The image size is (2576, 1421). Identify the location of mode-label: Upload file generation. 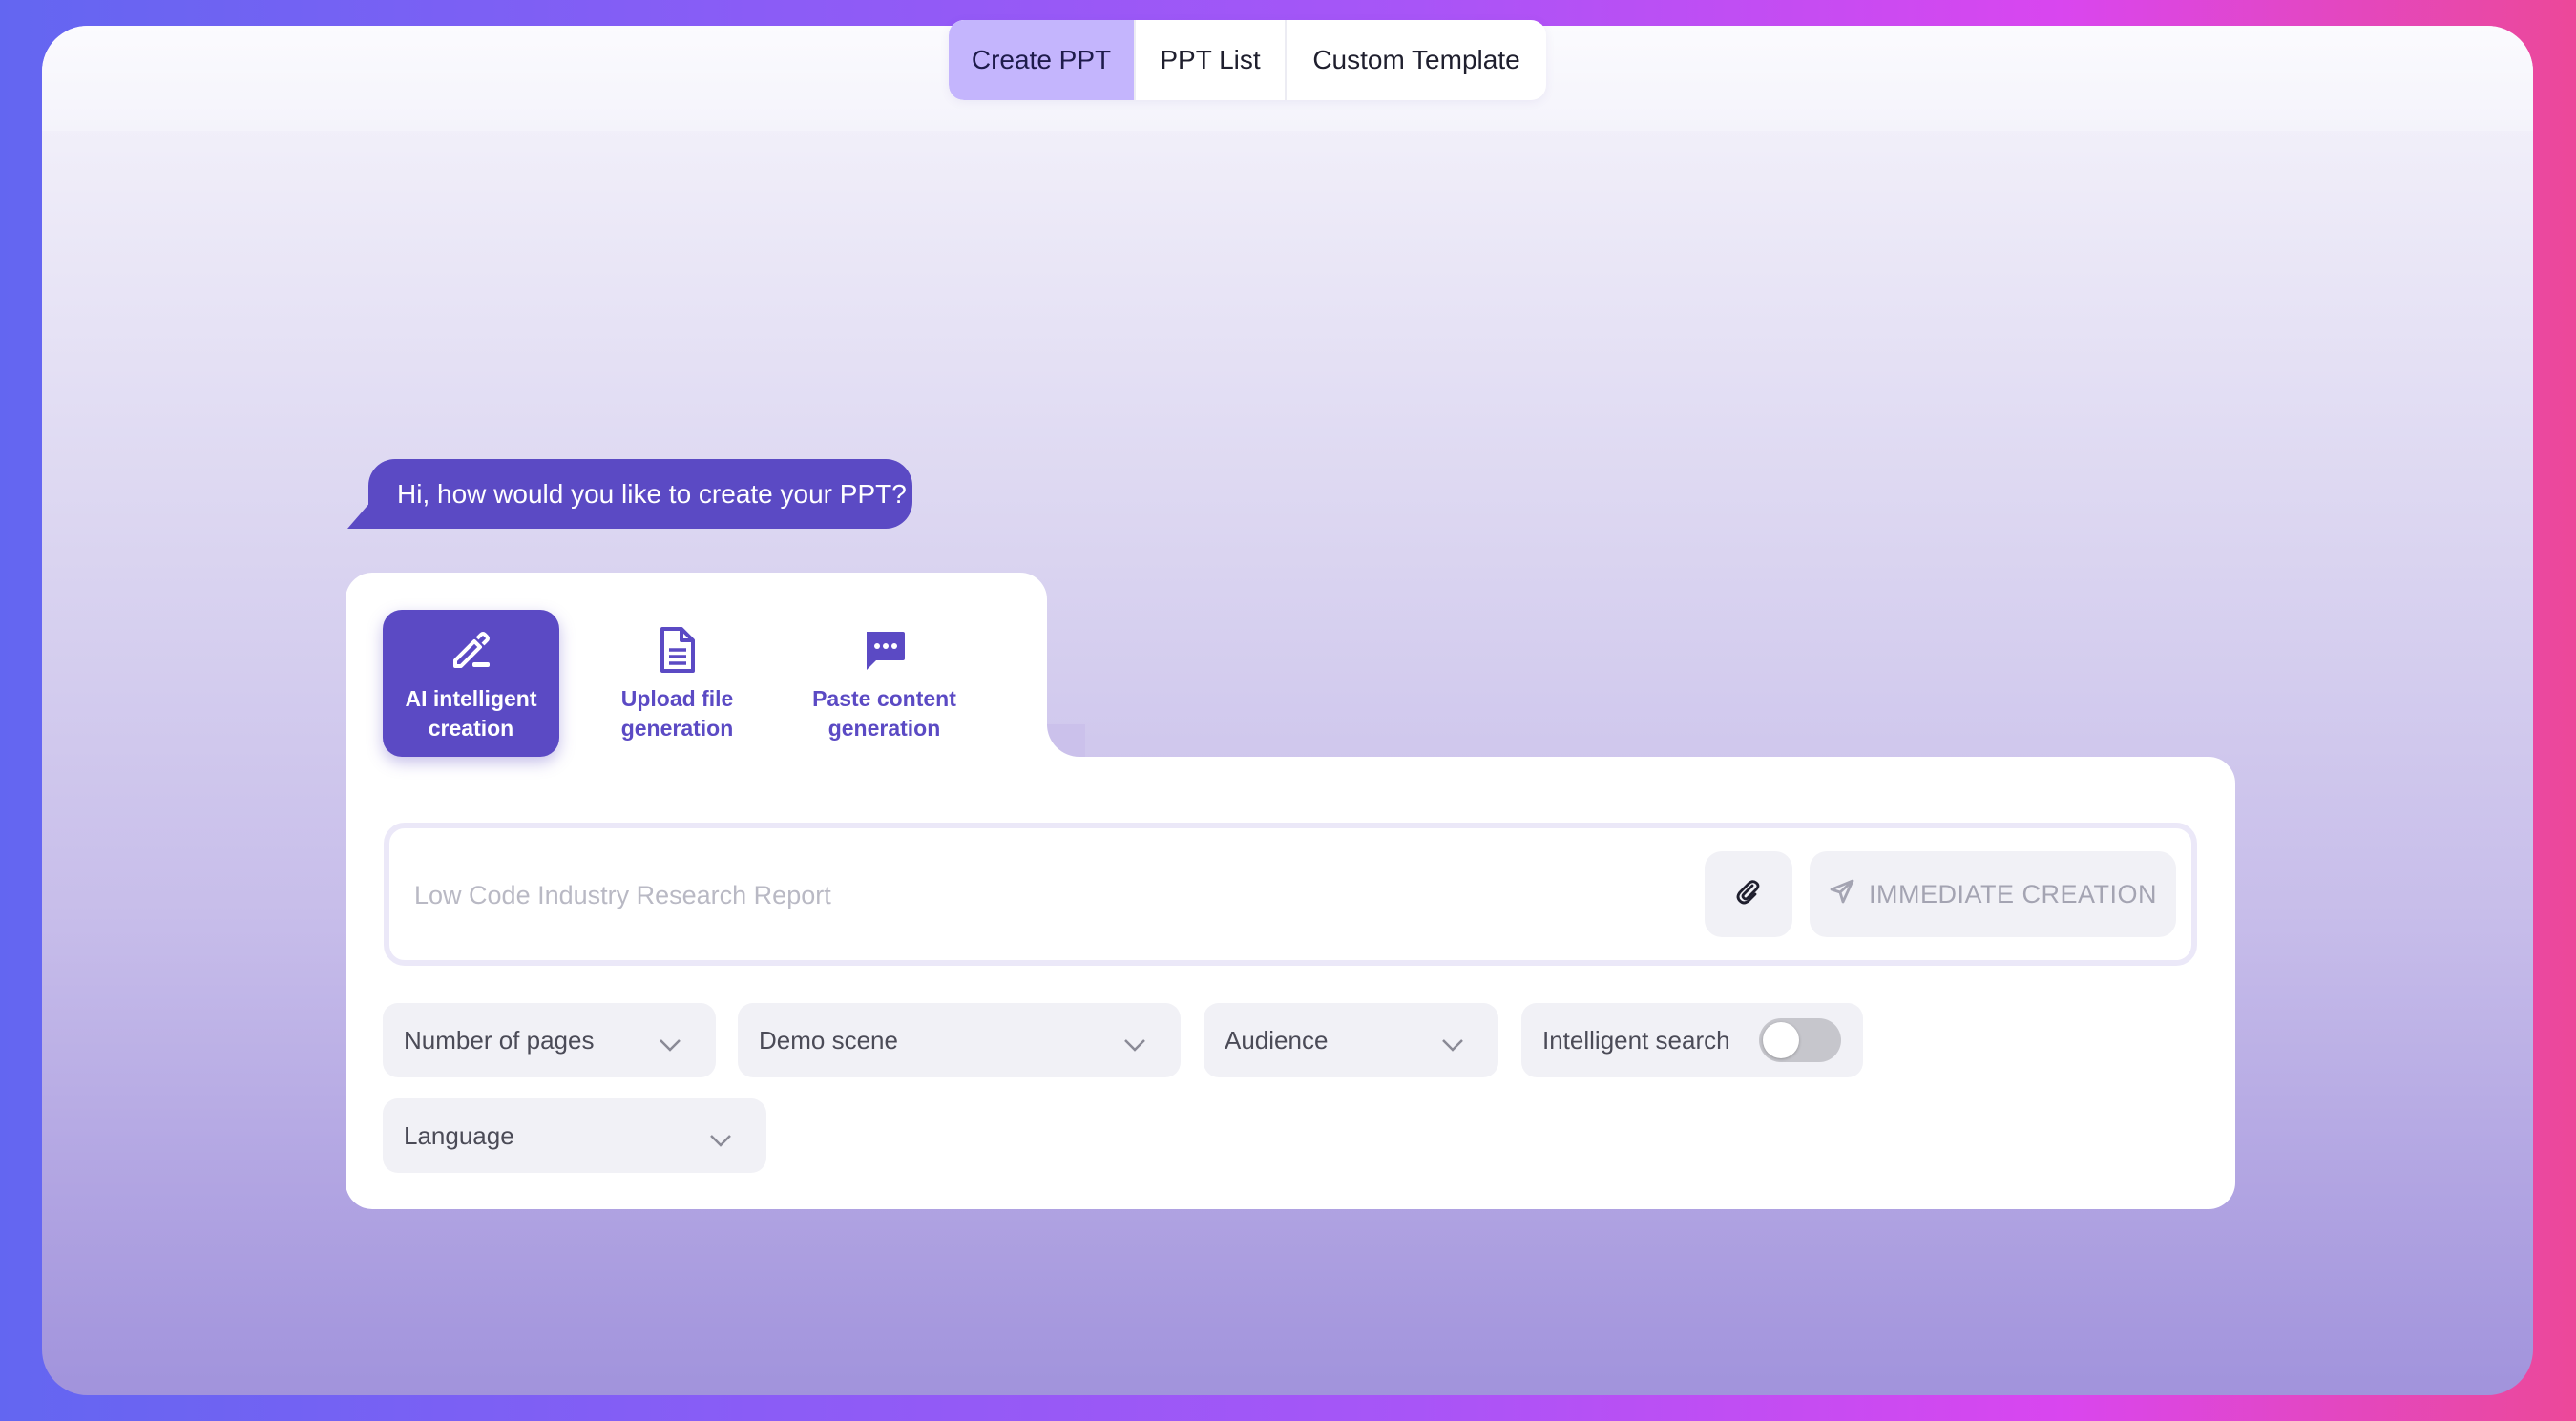
(677, 714).